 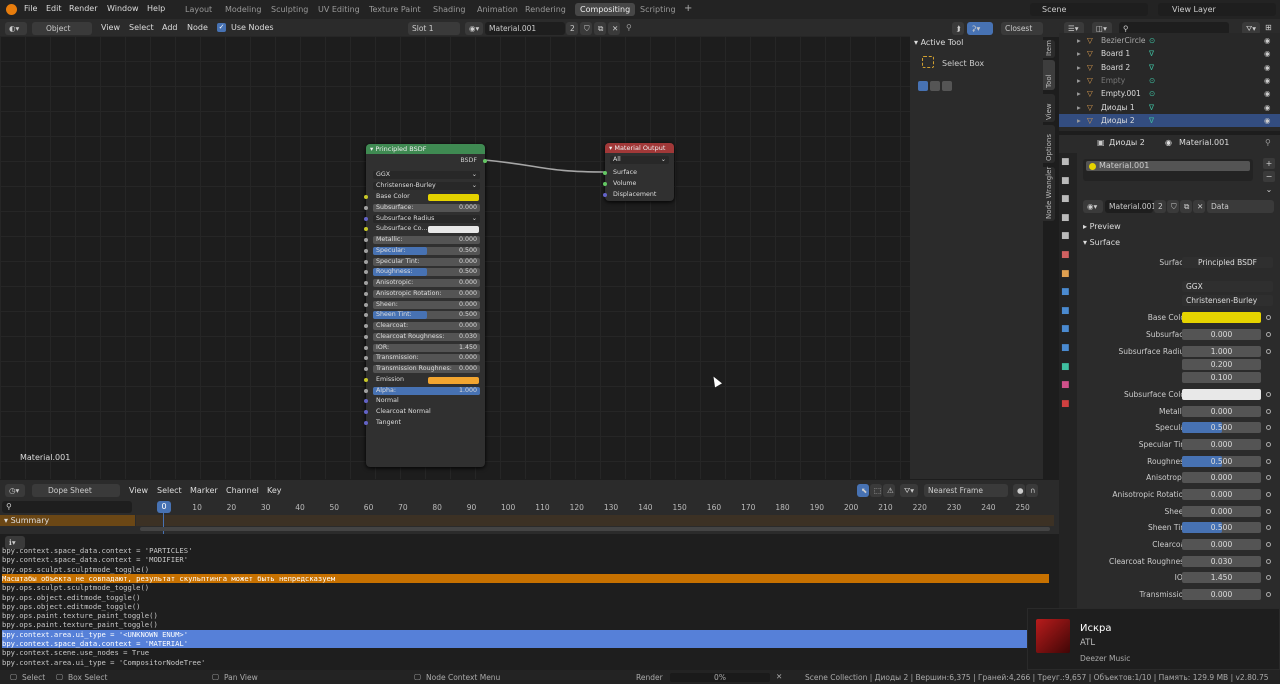 What do you see at coordinates (605, 9) in the screenshot?
I see `tab-compositing: Compositing` at bounding box center [605, 9].